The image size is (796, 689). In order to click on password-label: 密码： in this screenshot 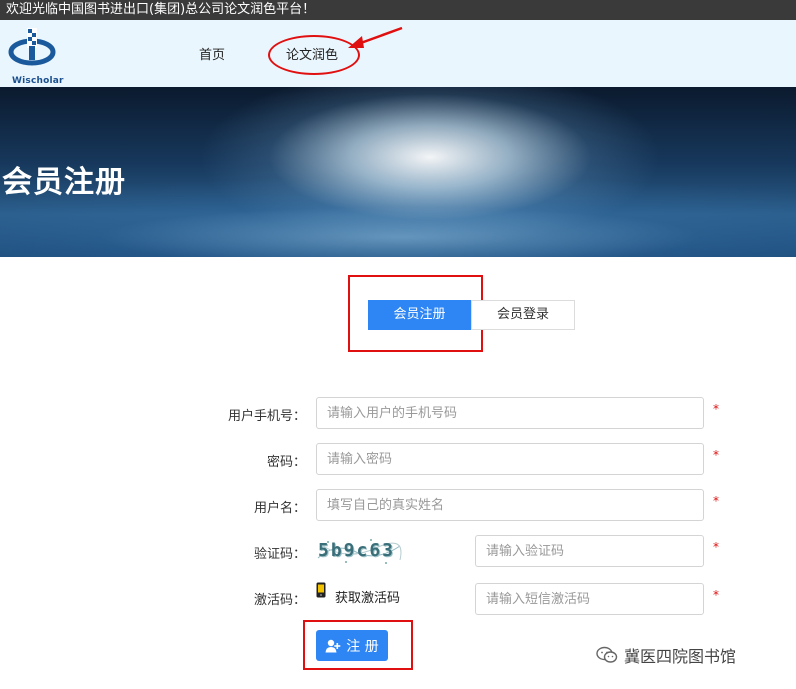, I will do `click(286, 462)`.